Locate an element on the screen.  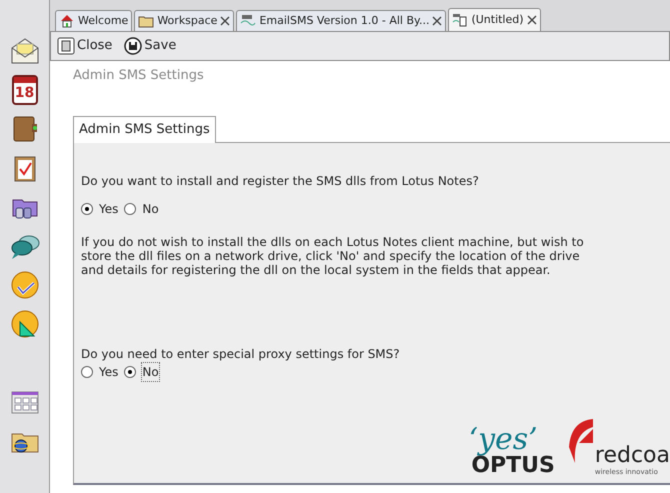
house-icon is located at coordinates (67, 21).